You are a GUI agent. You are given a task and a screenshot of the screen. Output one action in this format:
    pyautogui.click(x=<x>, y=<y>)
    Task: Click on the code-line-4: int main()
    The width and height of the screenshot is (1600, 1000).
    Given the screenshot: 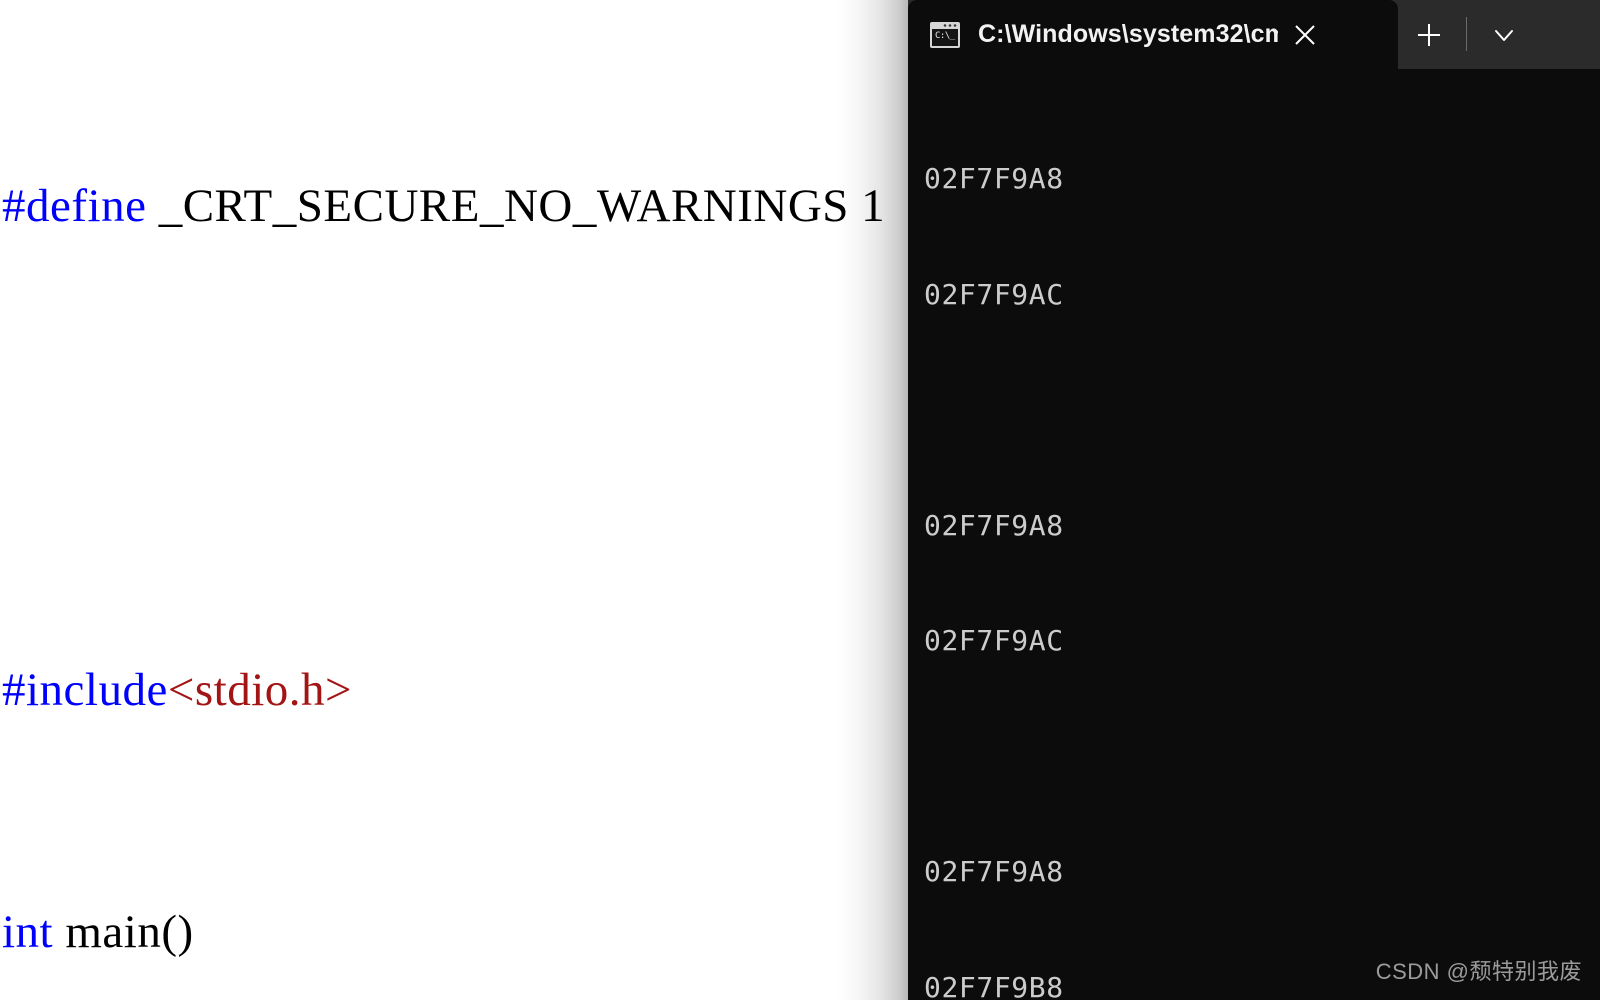 What is the action you would take?
    pyautogui.click(x=443, y=932)
    